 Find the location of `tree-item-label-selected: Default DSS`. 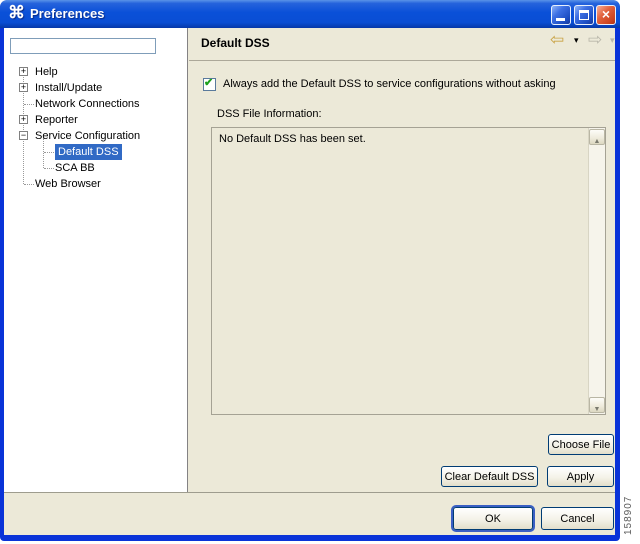

tree-item-label-selected: Default DSS is located at coordinates (88, 152).